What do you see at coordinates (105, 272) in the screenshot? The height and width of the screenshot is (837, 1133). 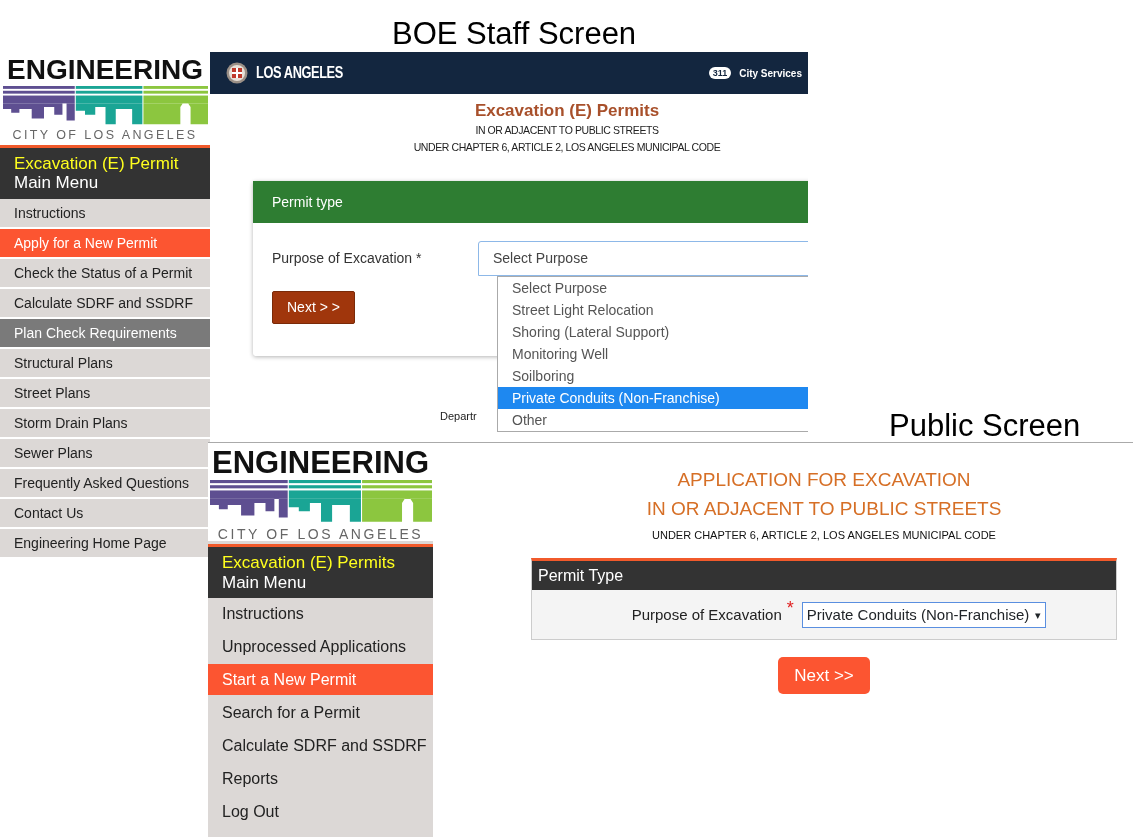 I see `menu-item: Check the Status of a Permit` at bounding box center [105, 272].